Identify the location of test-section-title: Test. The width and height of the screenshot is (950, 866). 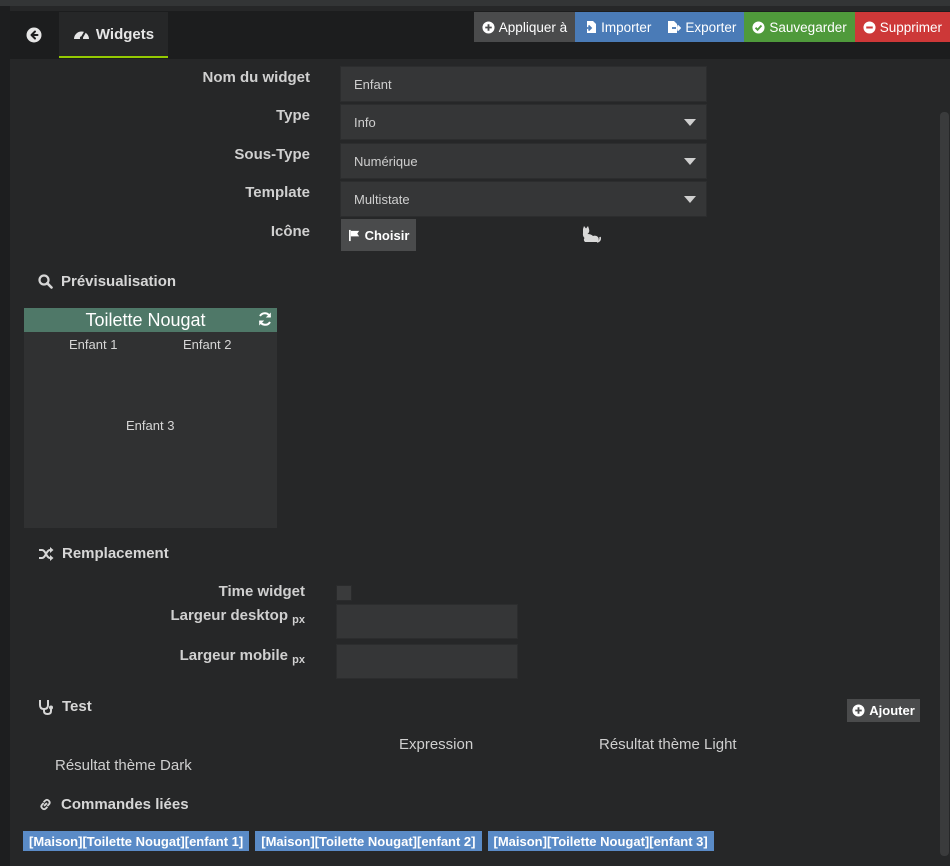
(65, 706).